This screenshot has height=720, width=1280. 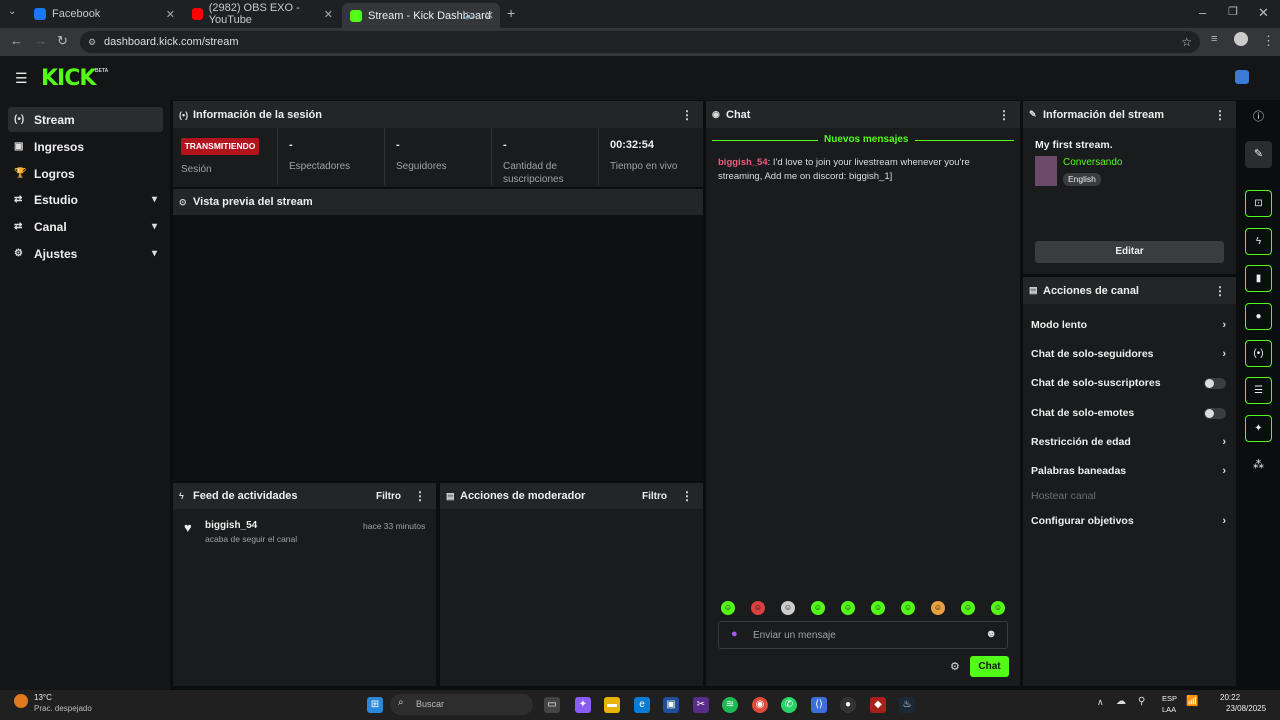 I want to click on sidebar-item-estudio: ⇄ Estudio ▾, so click(x=85, y=199).